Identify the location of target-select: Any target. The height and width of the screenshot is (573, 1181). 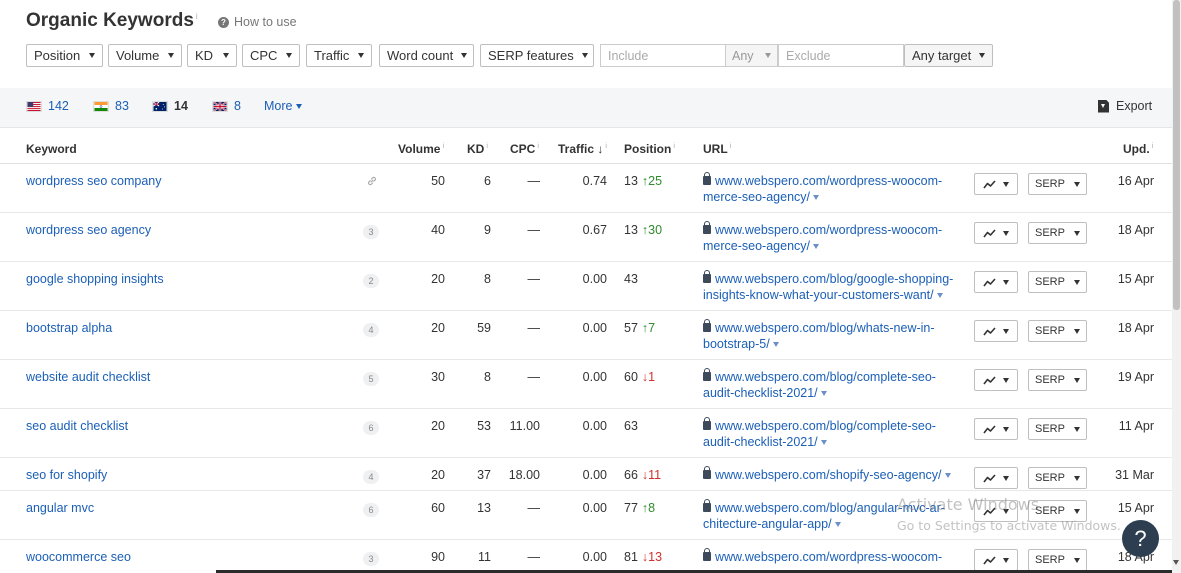
(948, 55).